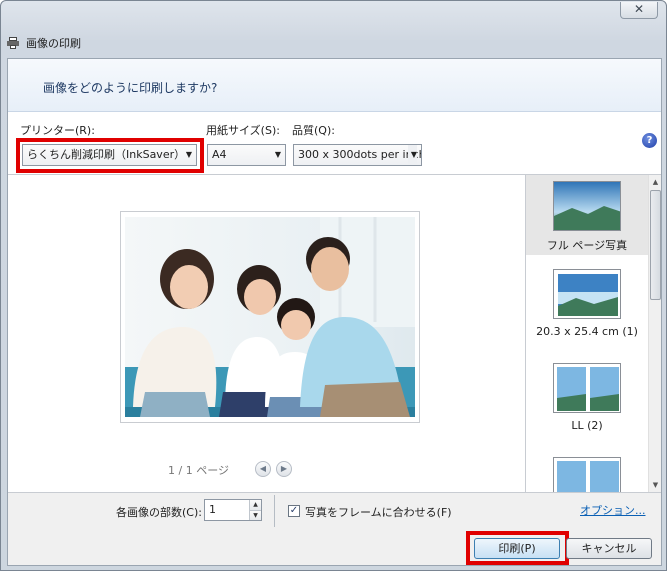 Image resolution: width=667 pixels, height=571 pixels. I want to click on fit-to-frame-label: 写真をフレームに合わせる(F), so click(378, 512).